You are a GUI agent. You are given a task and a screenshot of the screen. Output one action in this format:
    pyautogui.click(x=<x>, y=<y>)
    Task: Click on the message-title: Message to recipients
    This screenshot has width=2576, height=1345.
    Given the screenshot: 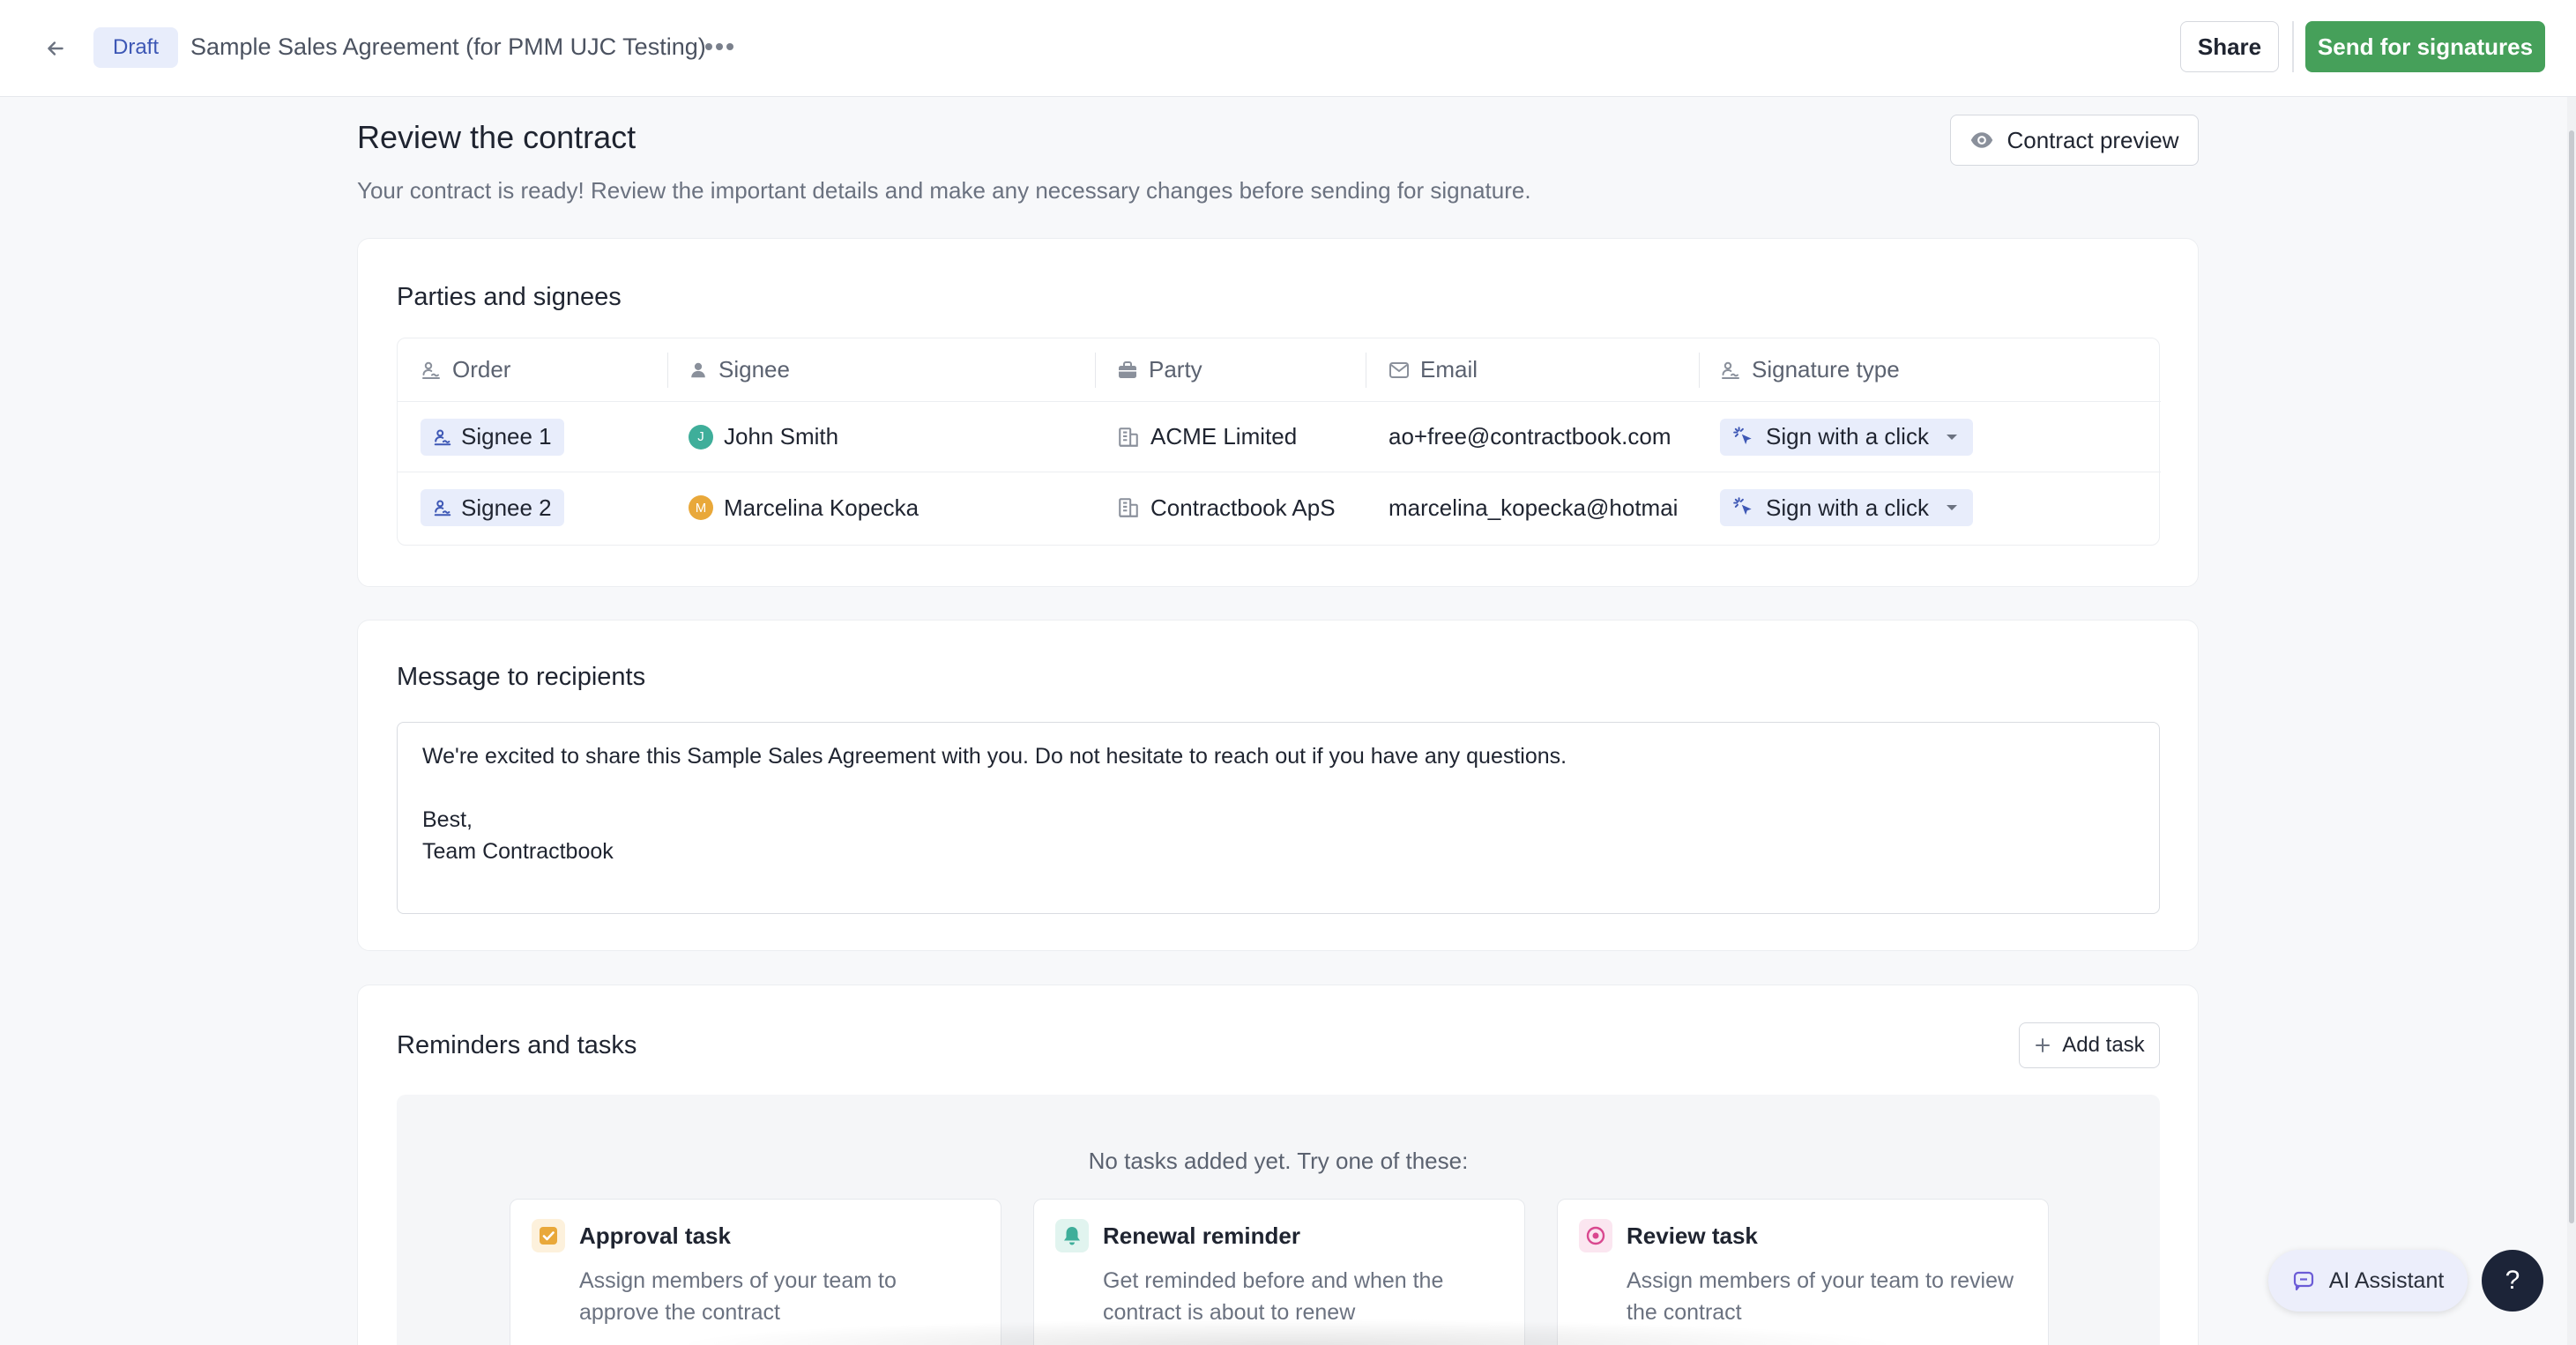 What is the action you would take?
    pyautogui.click(x=522, y=677)
    